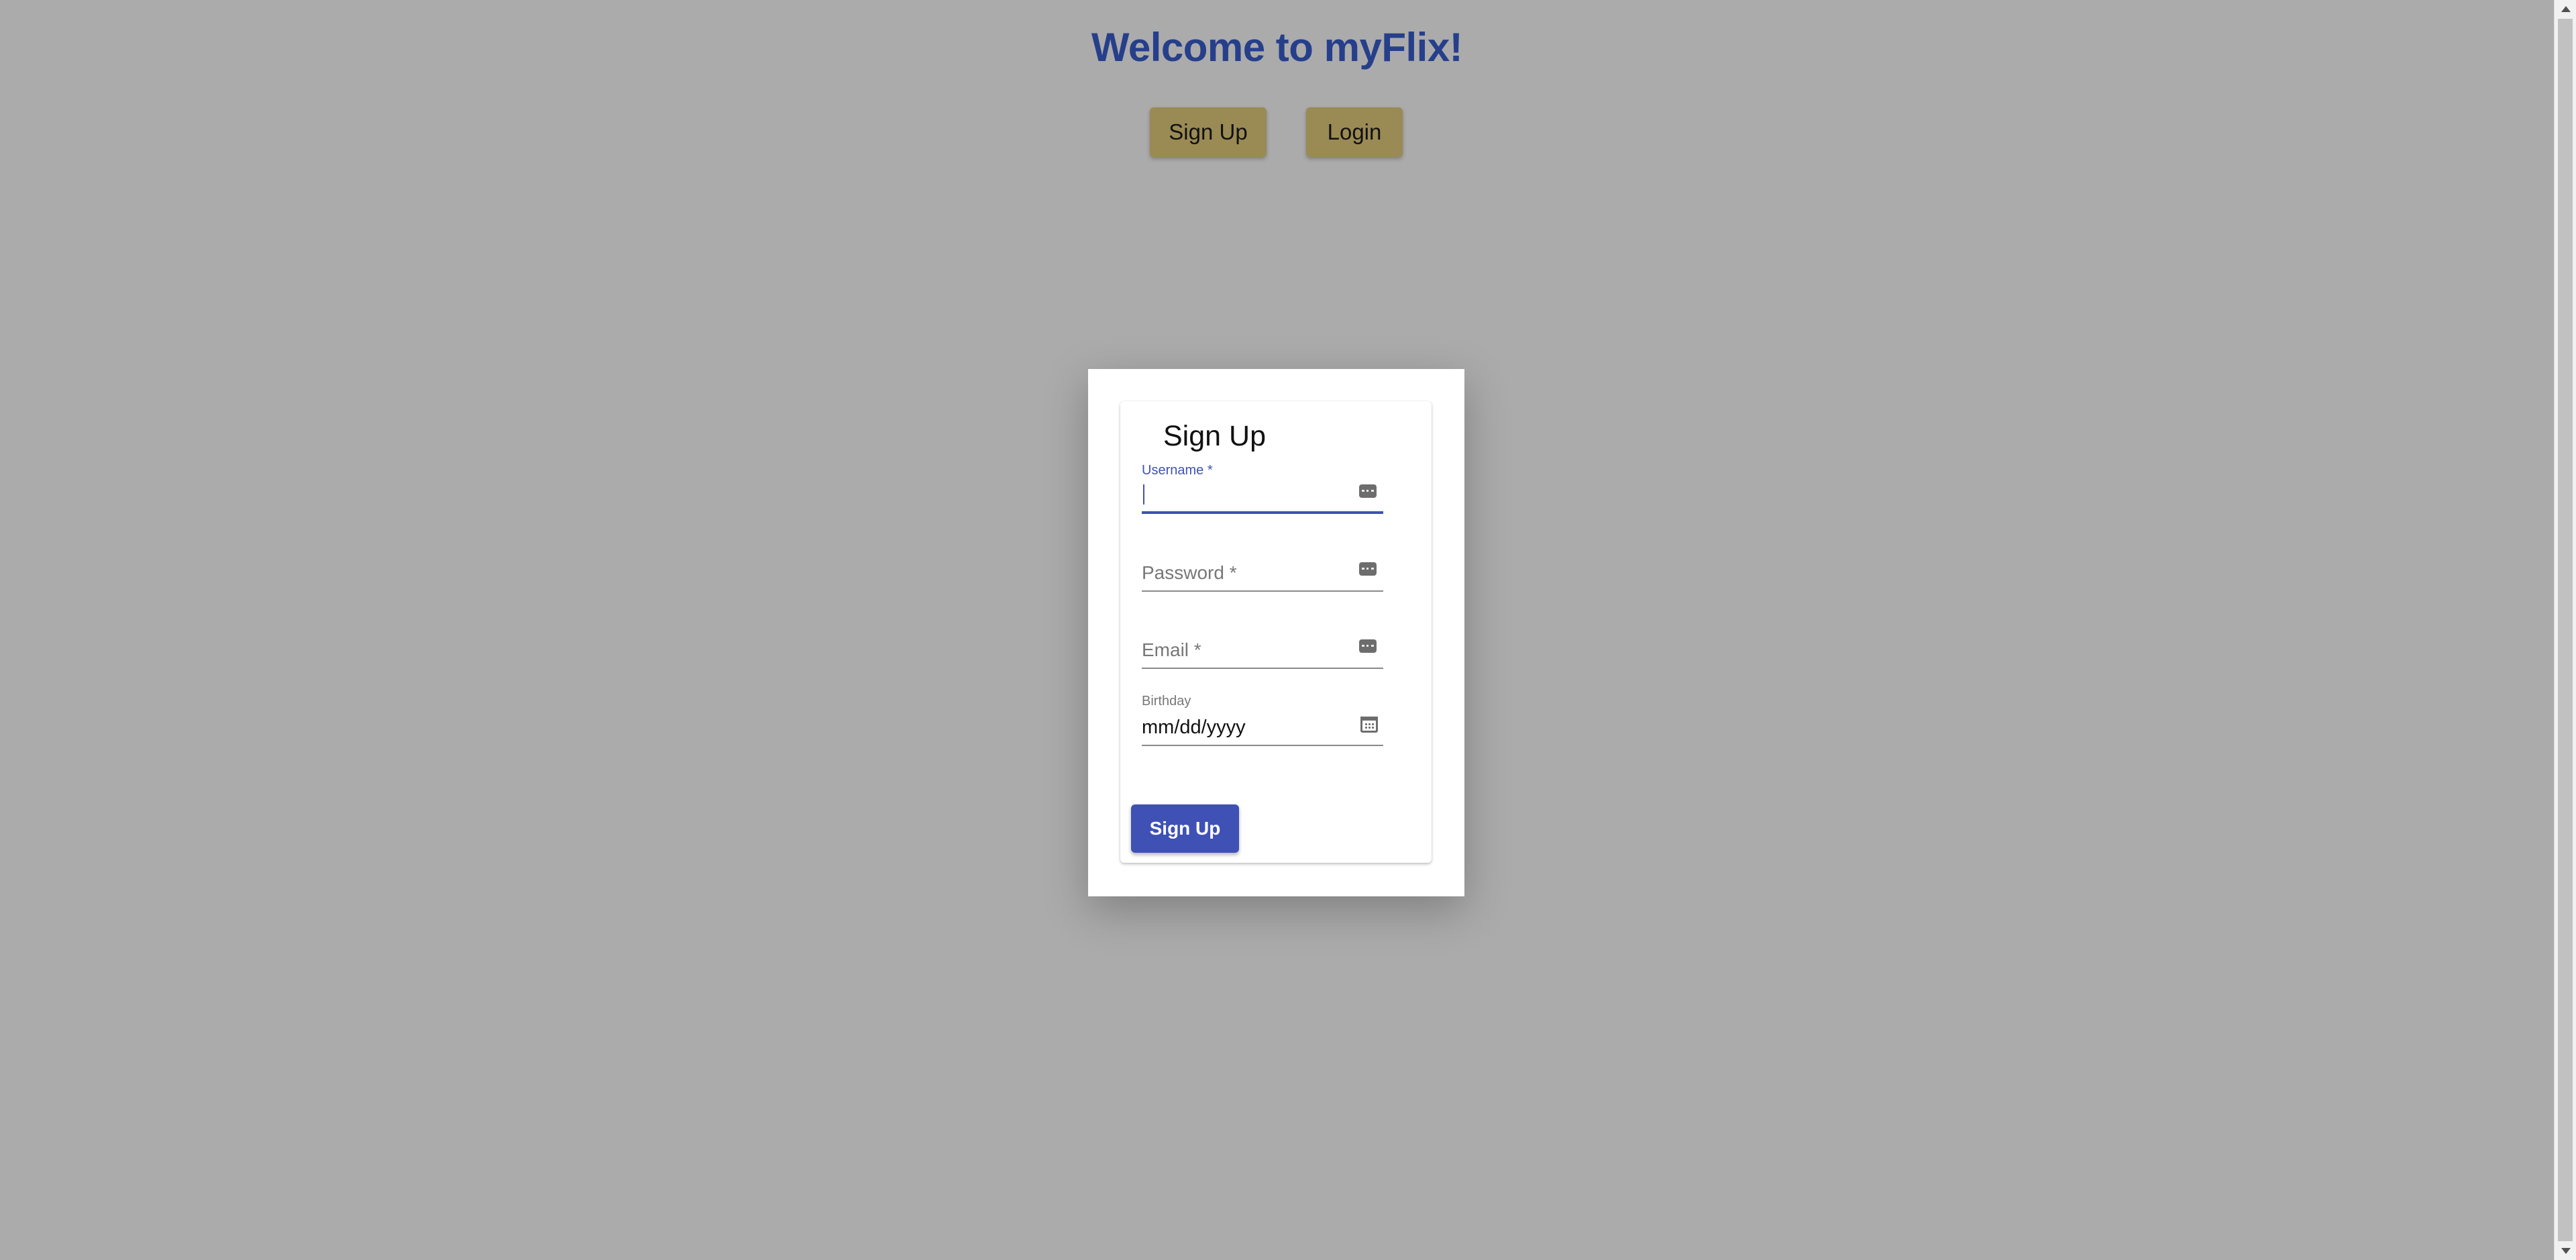 The image size is (2576, 1260). Describe the element at coordinates (1262, 668) in the screenshot. I see `email-underline` at that location.